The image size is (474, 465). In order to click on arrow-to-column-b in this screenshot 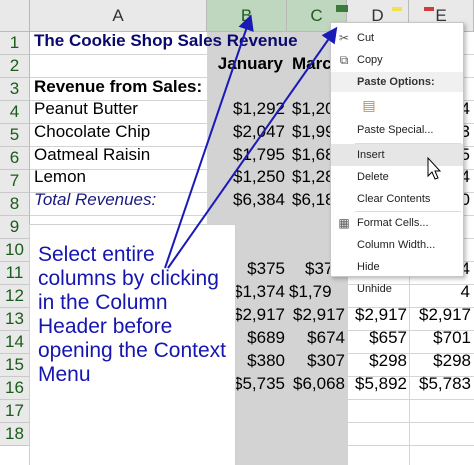, I will do `click(209, 141)`.